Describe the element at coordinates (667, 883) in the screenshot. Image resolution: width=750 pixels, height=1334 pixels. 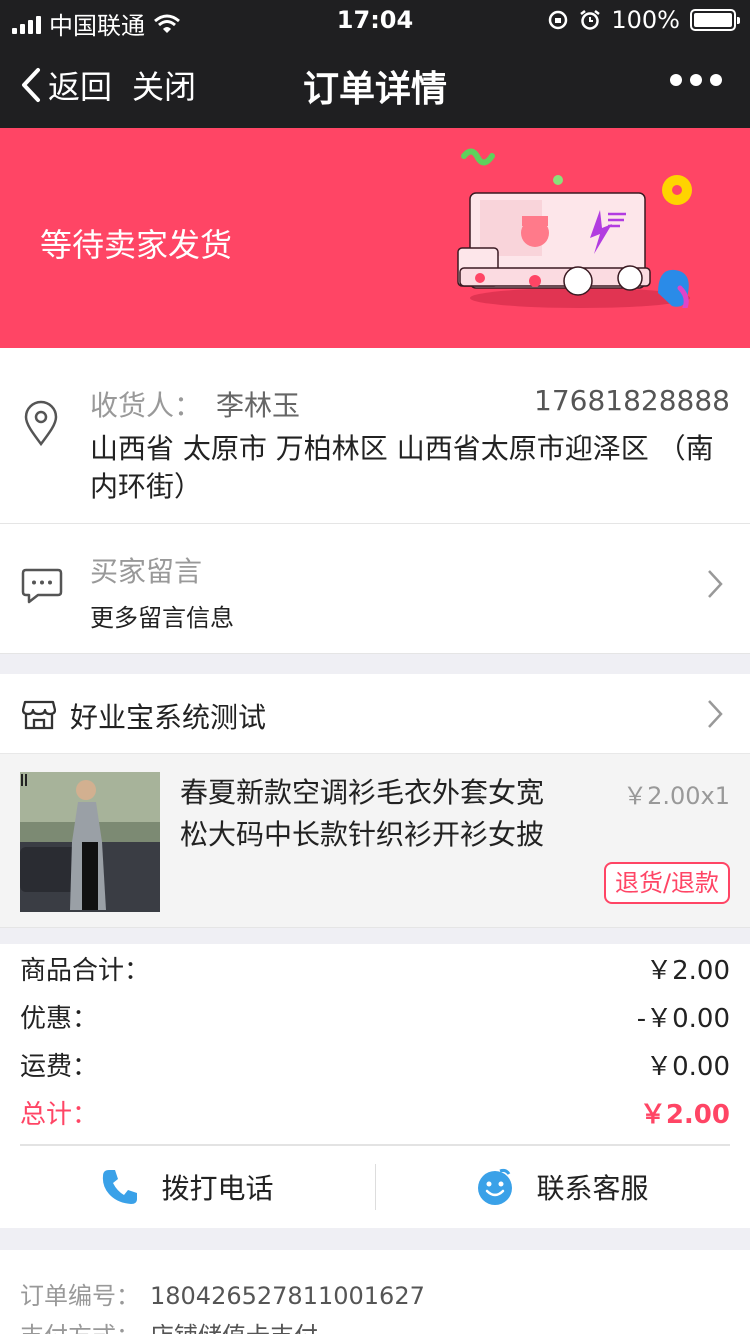
I see `refund-button: 退货/退款` at that location.